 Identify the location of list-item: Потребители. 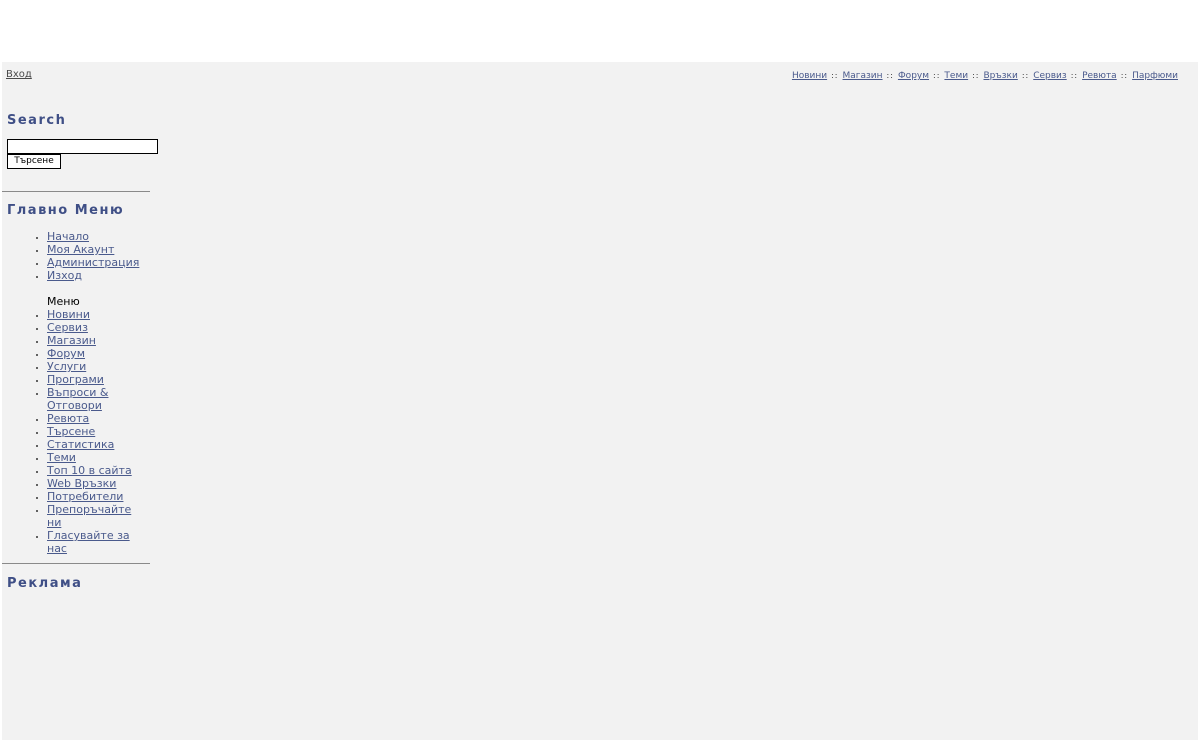
(97, 496).